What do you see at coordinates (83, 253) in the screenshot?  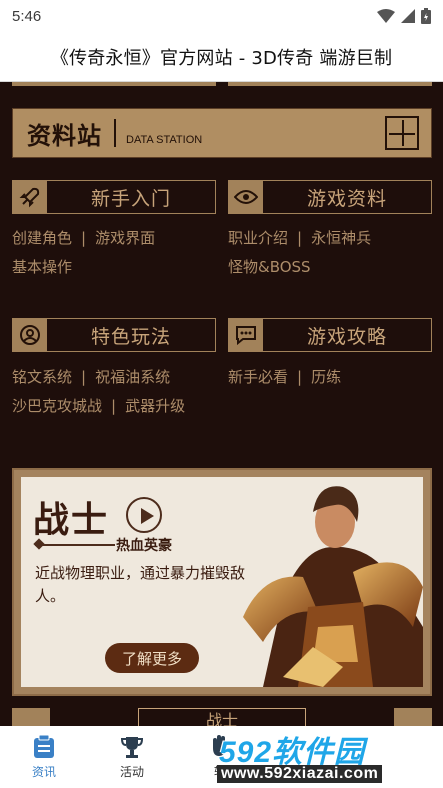 I see `newbie-links: 创建角色 | 游戏界面 基本操作` at bounding box center [83, 253].